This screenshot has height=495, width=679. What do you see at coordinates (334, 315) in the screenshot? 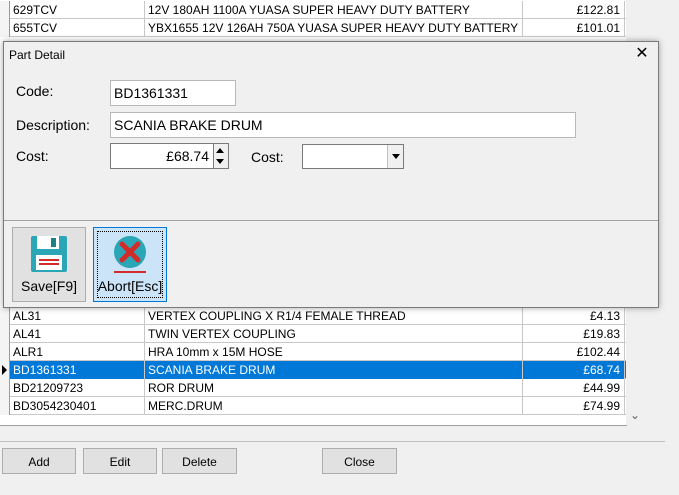
I see `row-description: VERTEX COUPLING X R1/4 FEMALE THREAD` at bounding box center [334, 315].